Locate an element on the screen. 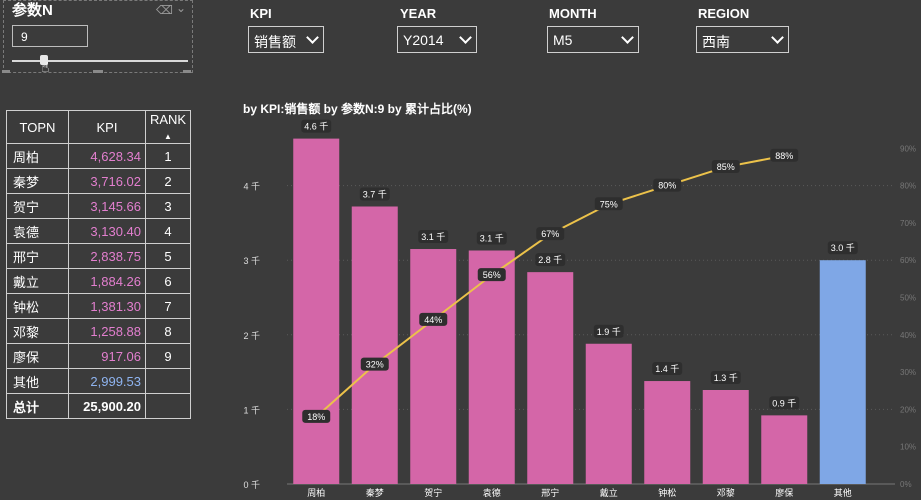 This screenshot has height=500, width=921. row-name: 廖保 is located at coordinates (37, 356).